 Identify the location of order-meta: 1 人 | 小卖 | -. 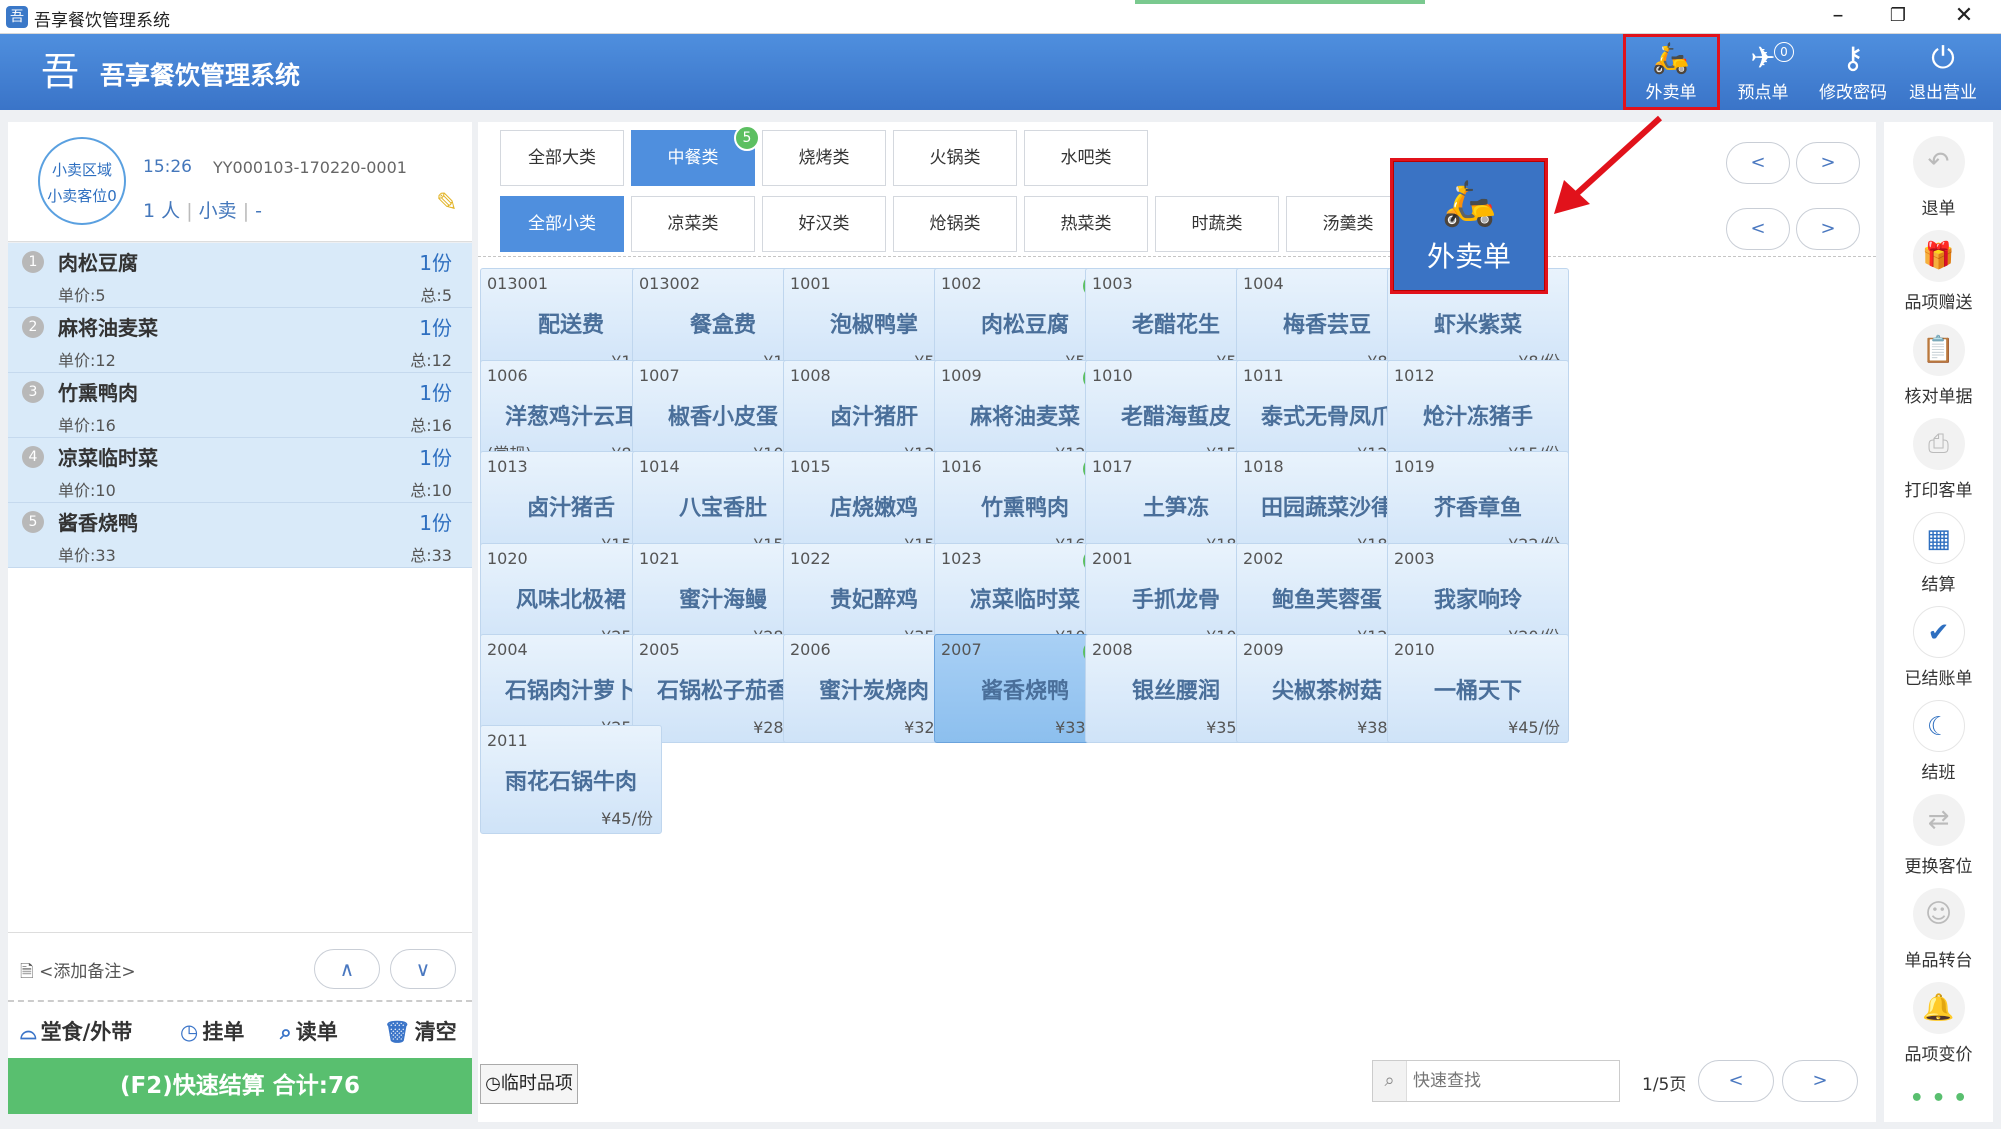
(203, 211).